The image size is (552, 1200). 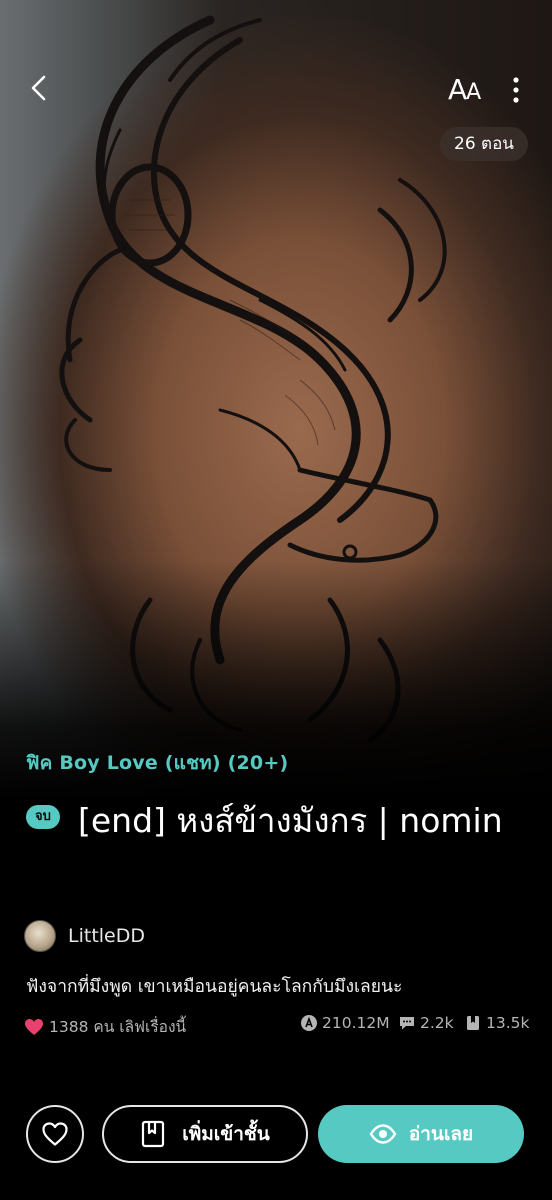 What do you see at coordinates (40, 936) in the screenshot?
I see `avatar` at bounding box center [40, 936].